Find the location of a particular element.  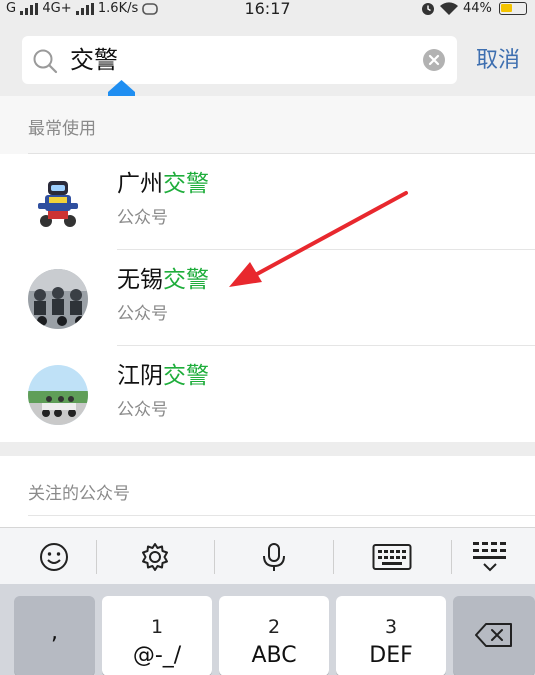

result-name: 江阴交警 is located at coordinates (163, 376).